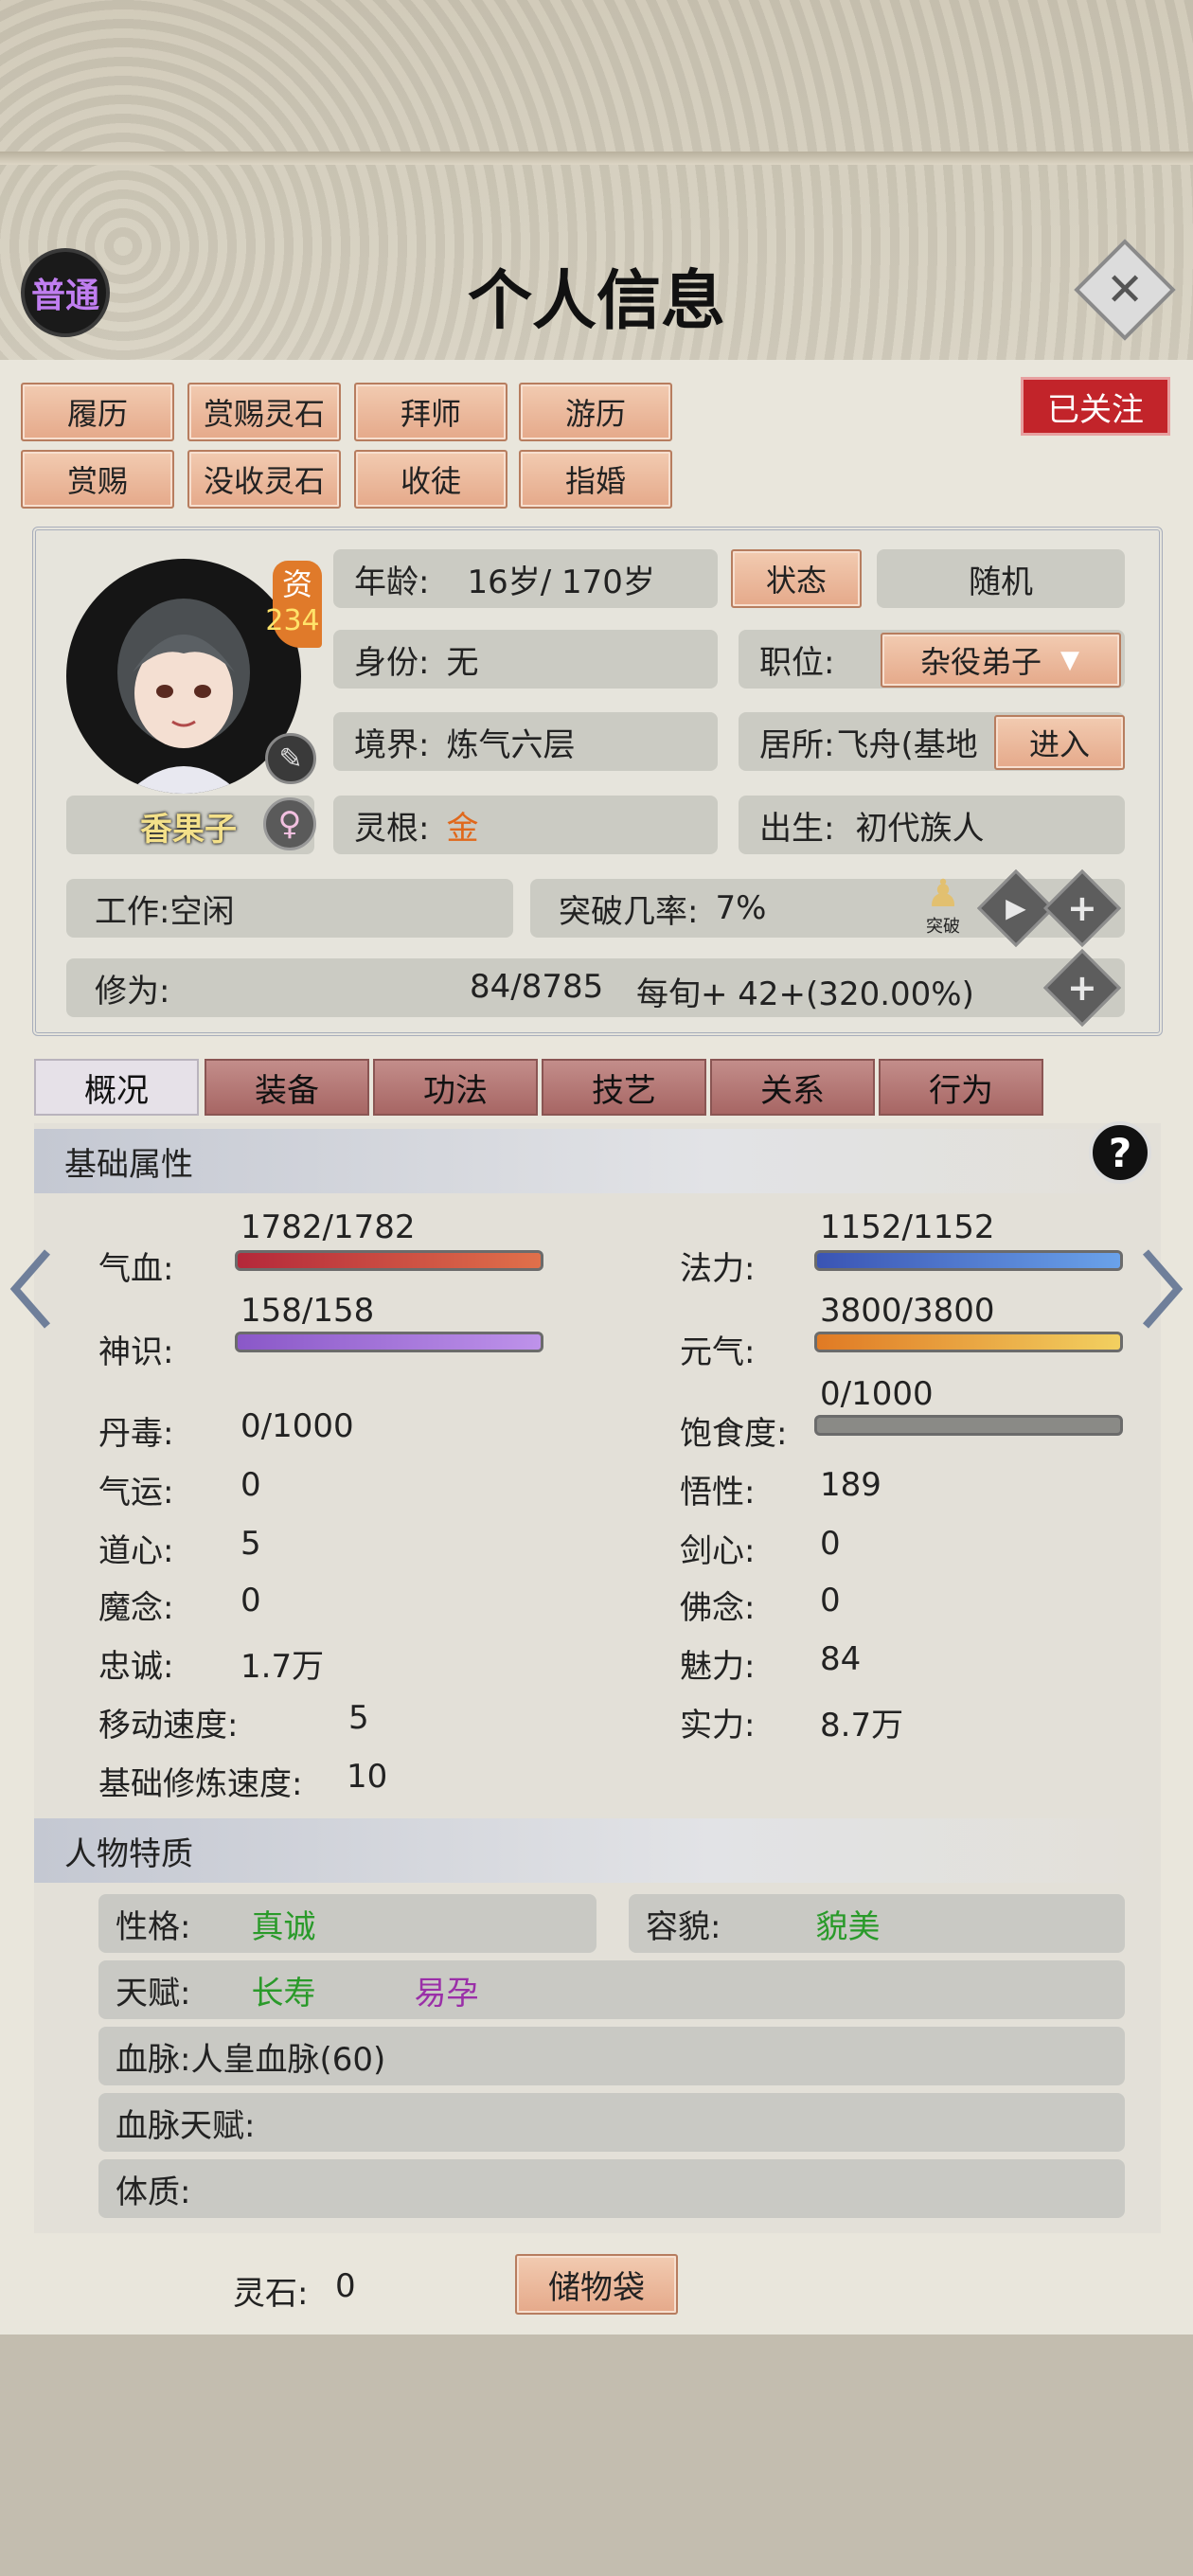  I want to click on sense-bar, so click(389, 1342).